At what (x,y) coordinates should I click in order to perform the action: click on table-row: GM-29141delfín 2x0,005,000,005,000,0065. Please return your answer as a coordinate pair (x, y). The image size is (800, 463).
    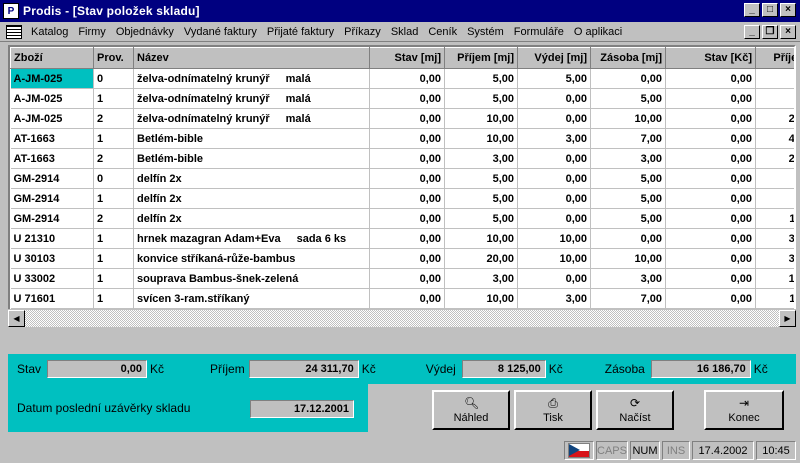
    Looking at the image, I should click on (402, 198).